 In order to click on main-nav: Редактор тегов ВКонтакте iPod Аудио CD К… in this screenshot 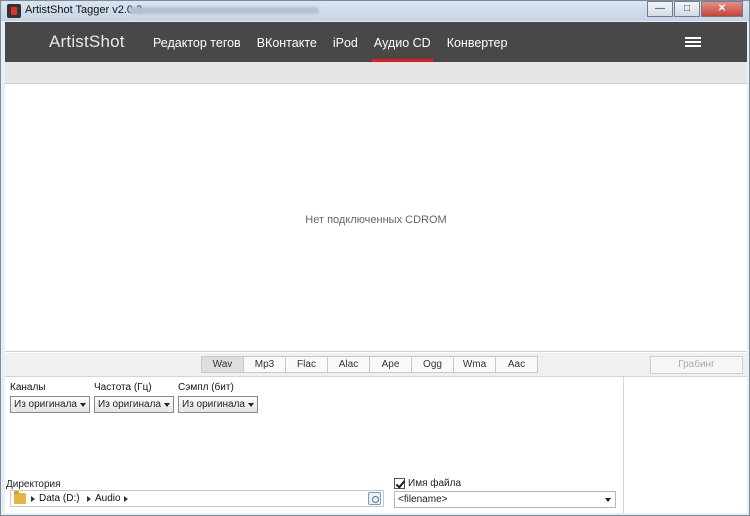, I will do `click(330, 42)`.